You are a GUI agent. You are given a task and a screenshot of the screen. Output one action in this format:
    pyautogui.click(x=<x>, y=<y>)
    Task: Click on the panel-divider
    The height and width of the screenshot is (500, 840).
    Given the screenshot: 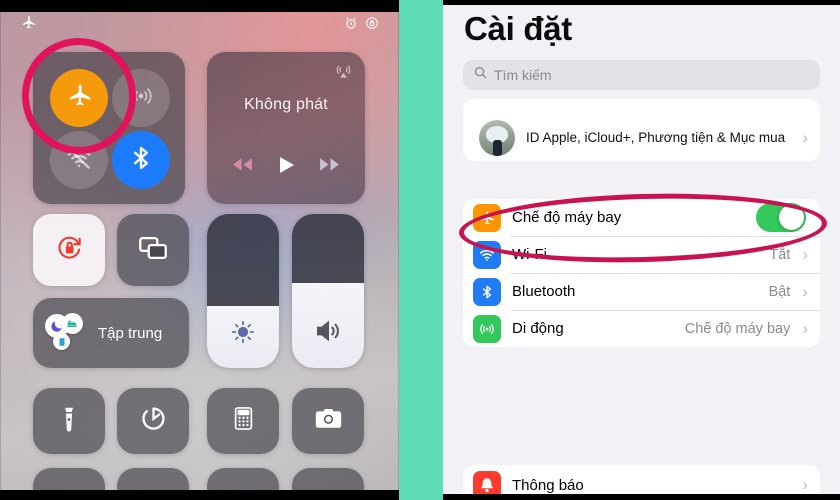 What is the action you would take?
    pyautogui.click(x=421, y=250)
    